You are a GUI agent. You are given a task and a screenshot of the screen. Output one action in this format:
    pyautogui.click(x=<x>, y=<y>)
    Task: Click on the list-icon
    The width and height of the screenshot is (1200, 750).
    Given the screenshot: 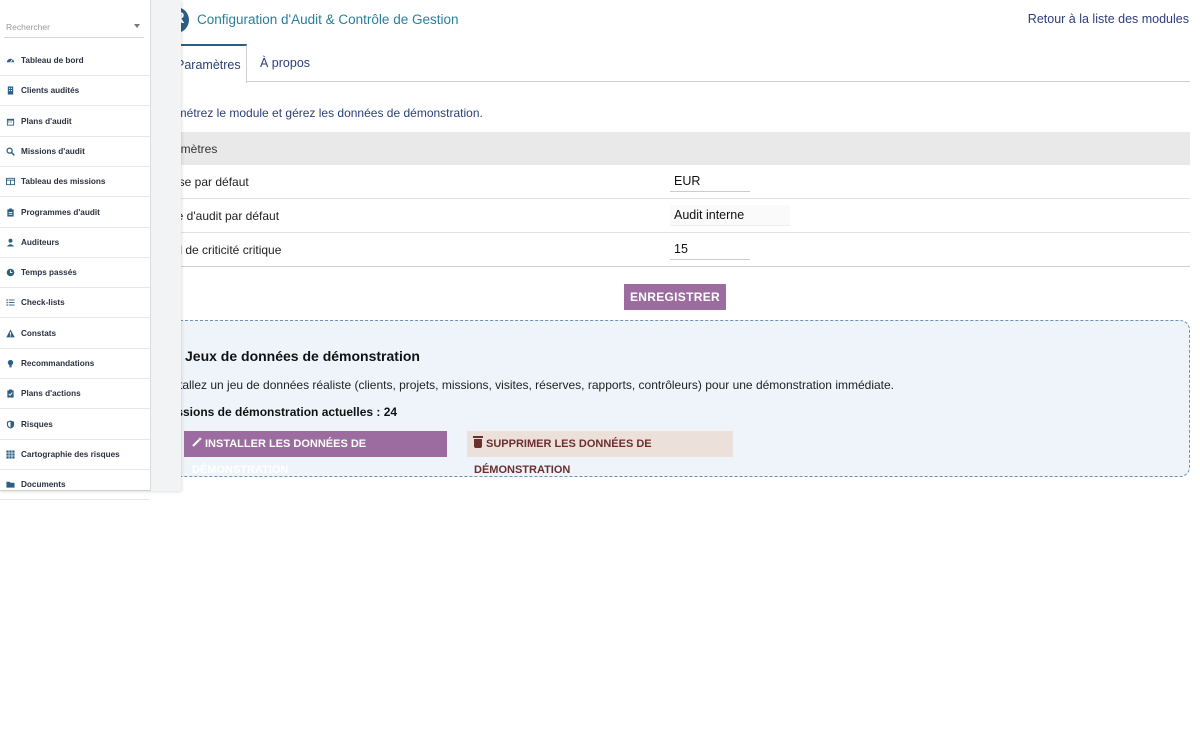 What is the action you would take?
    pyautogui.click(x=10, y=302)
    